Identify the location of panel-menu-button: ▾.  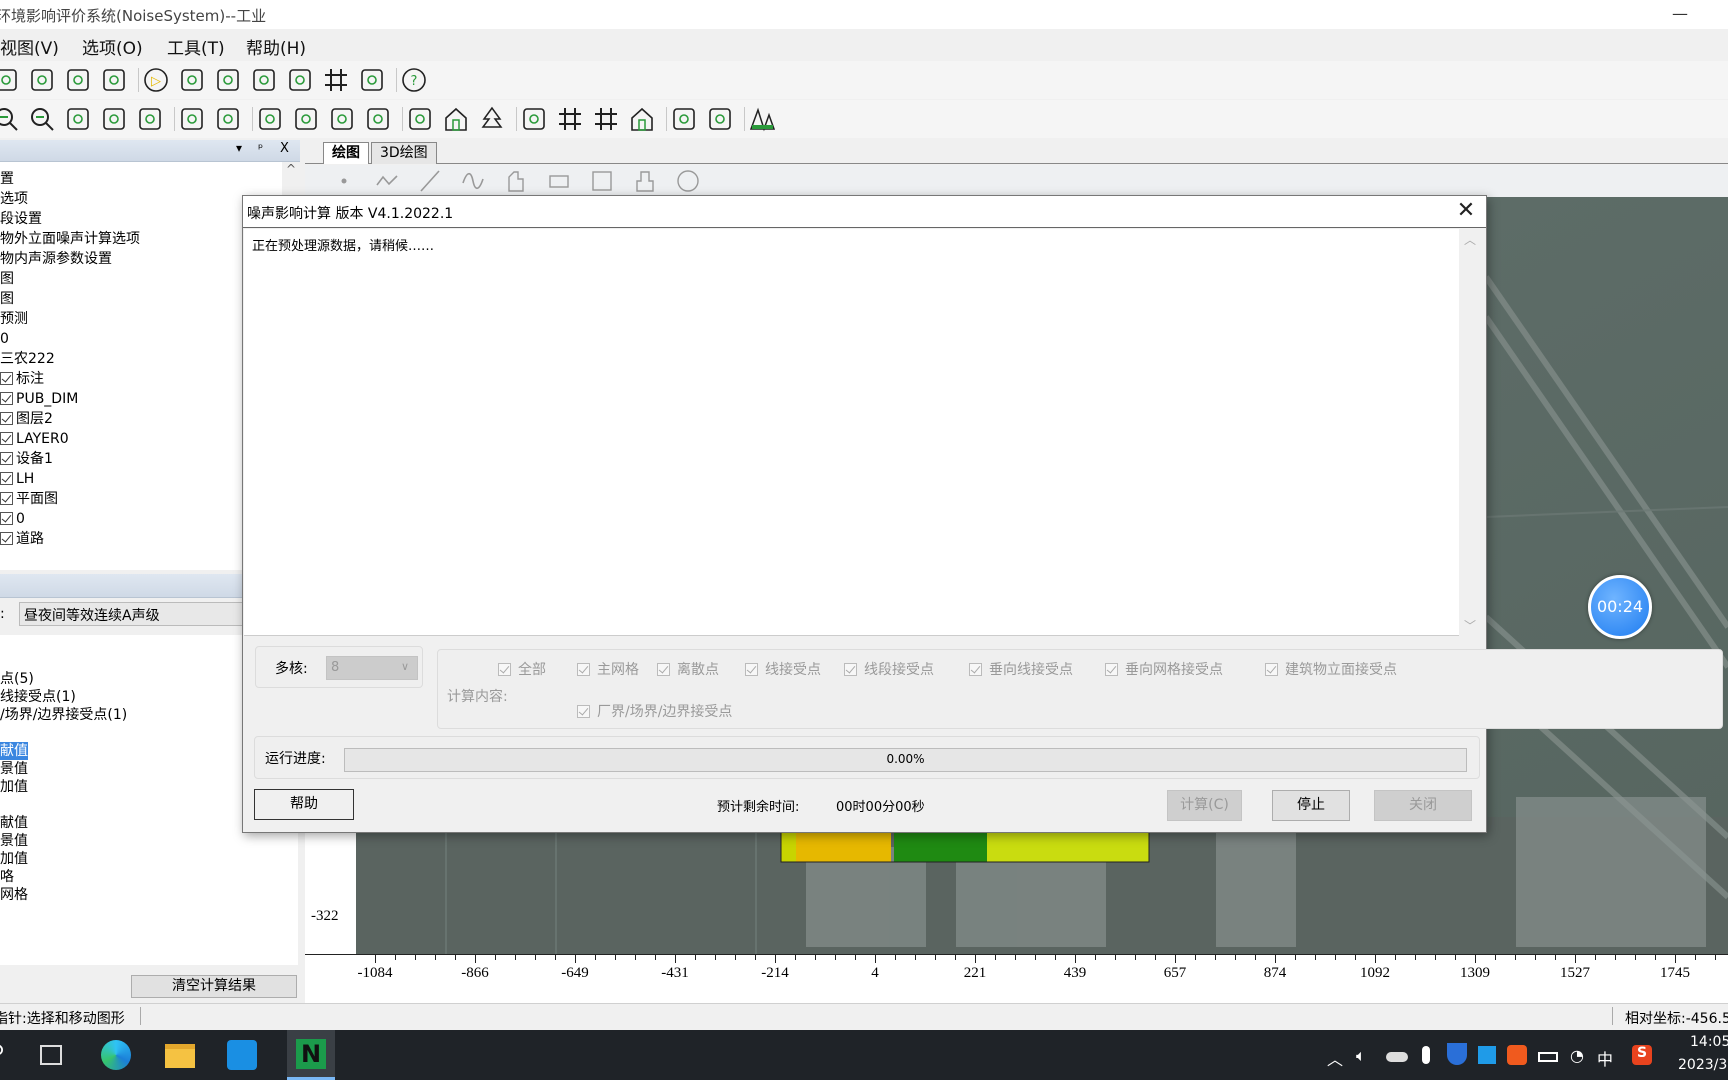
(239, 148).